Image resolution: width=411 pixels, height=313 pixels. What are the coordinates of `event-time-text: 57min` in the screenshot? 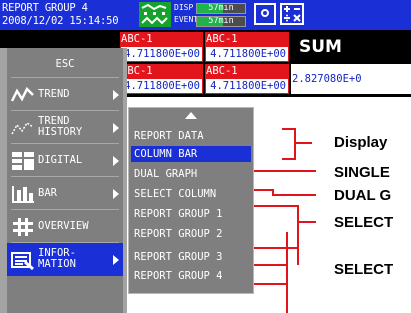 It's located at (221, 21).